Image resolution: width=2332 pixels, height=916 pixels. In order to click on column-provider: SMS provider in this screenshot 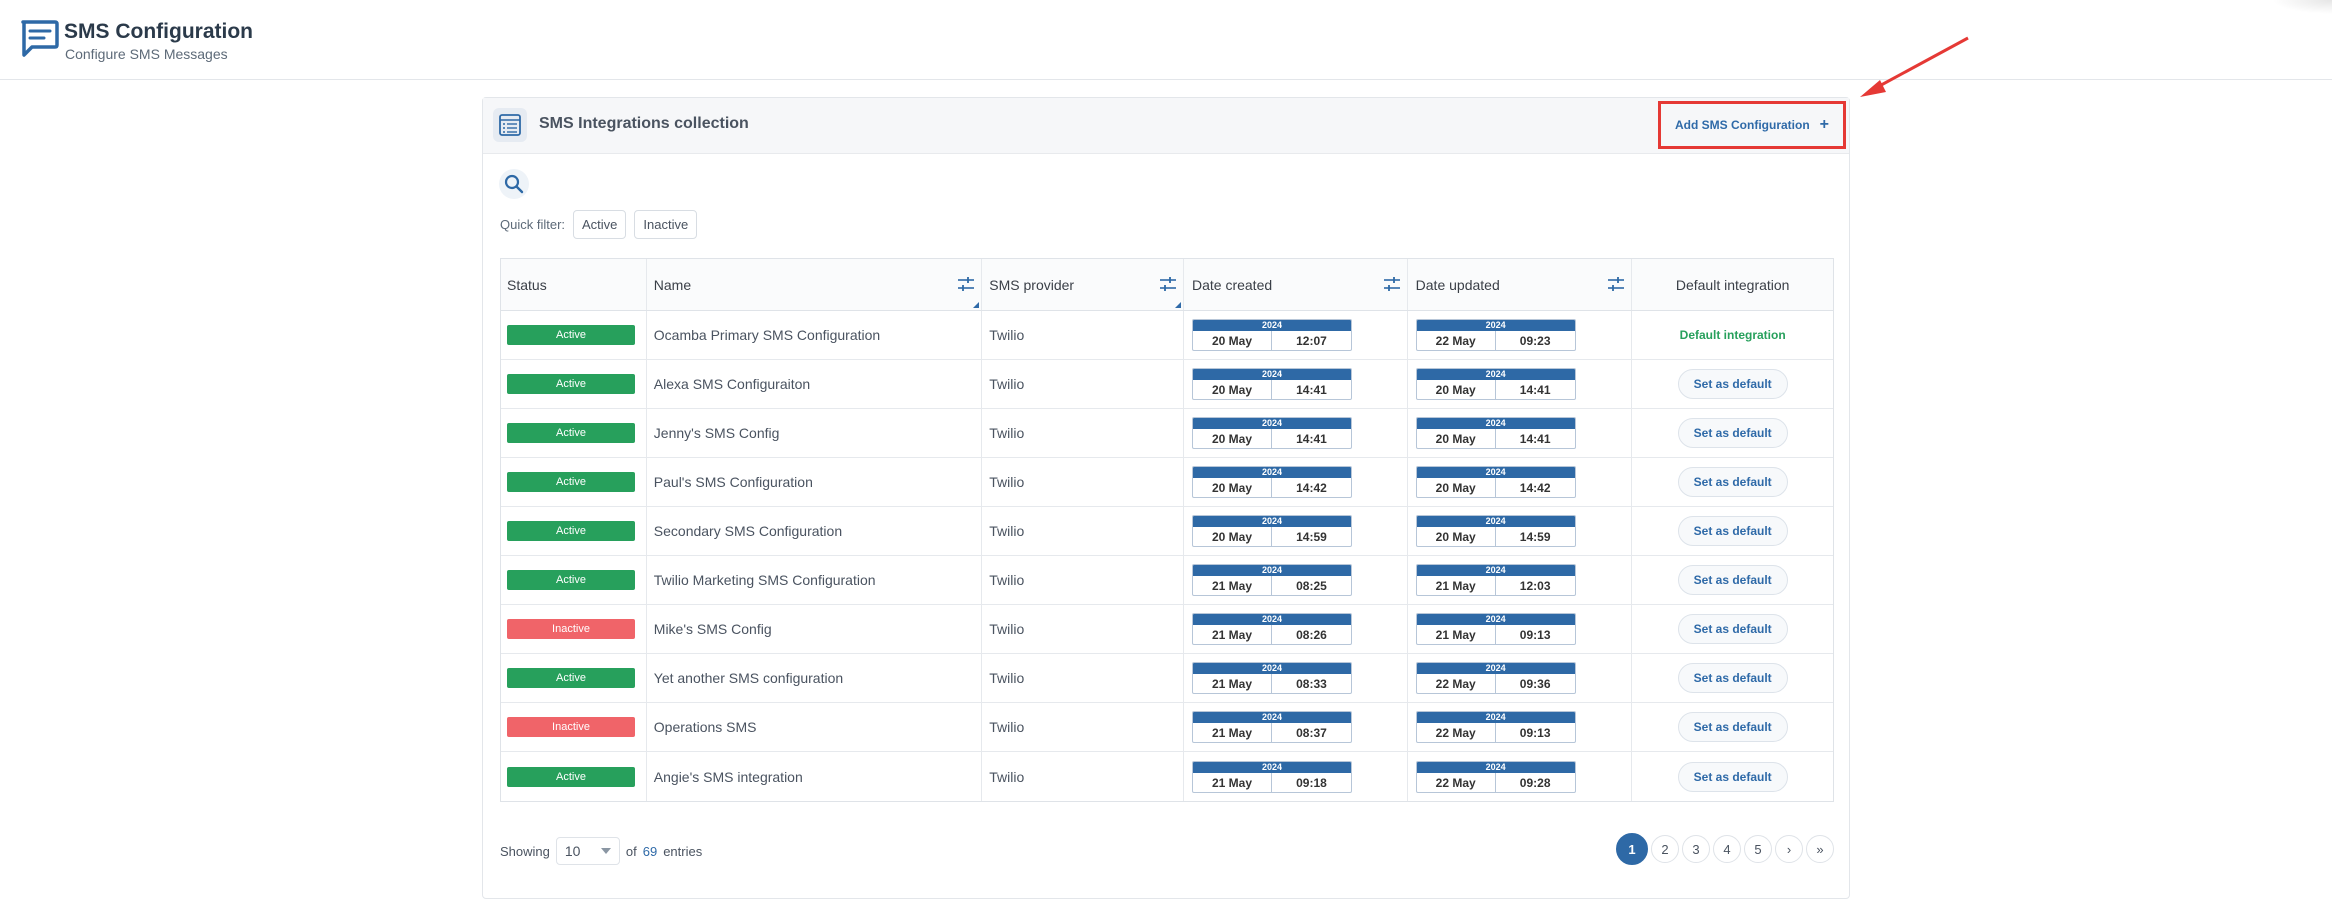, I will do `click(1083, 284)`.